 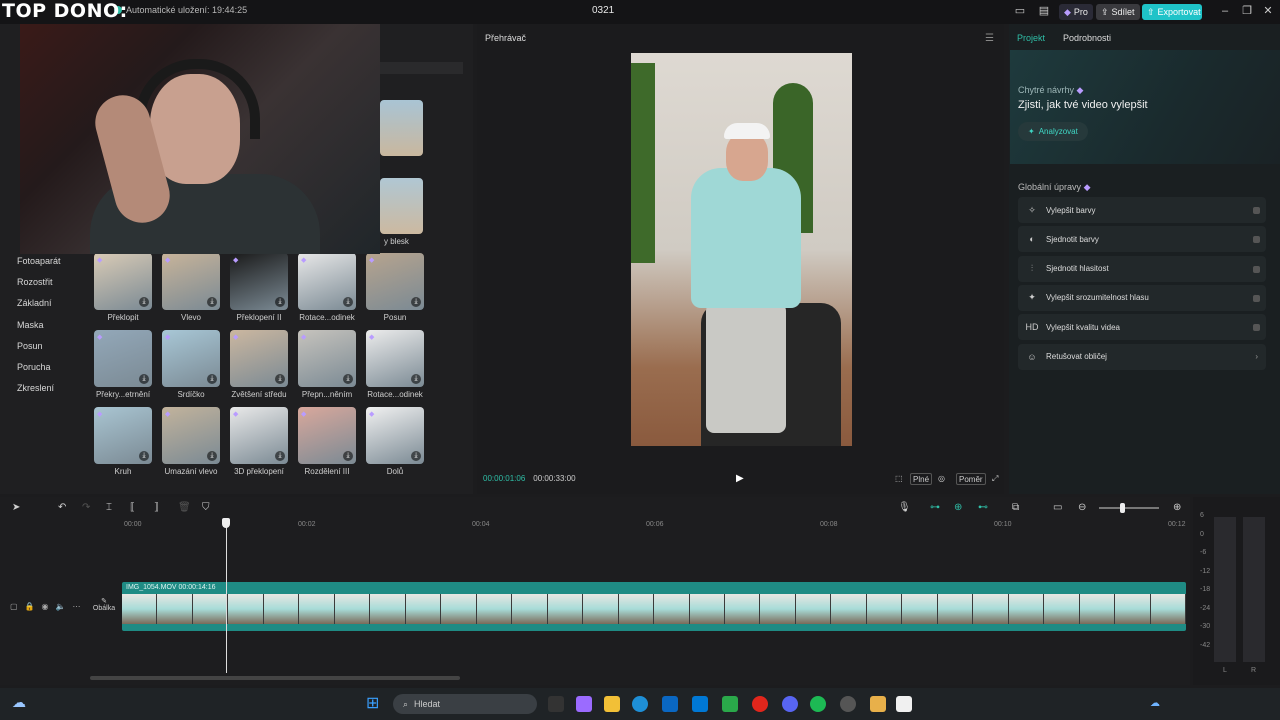 What do you see at coordinates (401, 206) in the screenshot?
I see `transition-tile` at bounding box center [401, 206].